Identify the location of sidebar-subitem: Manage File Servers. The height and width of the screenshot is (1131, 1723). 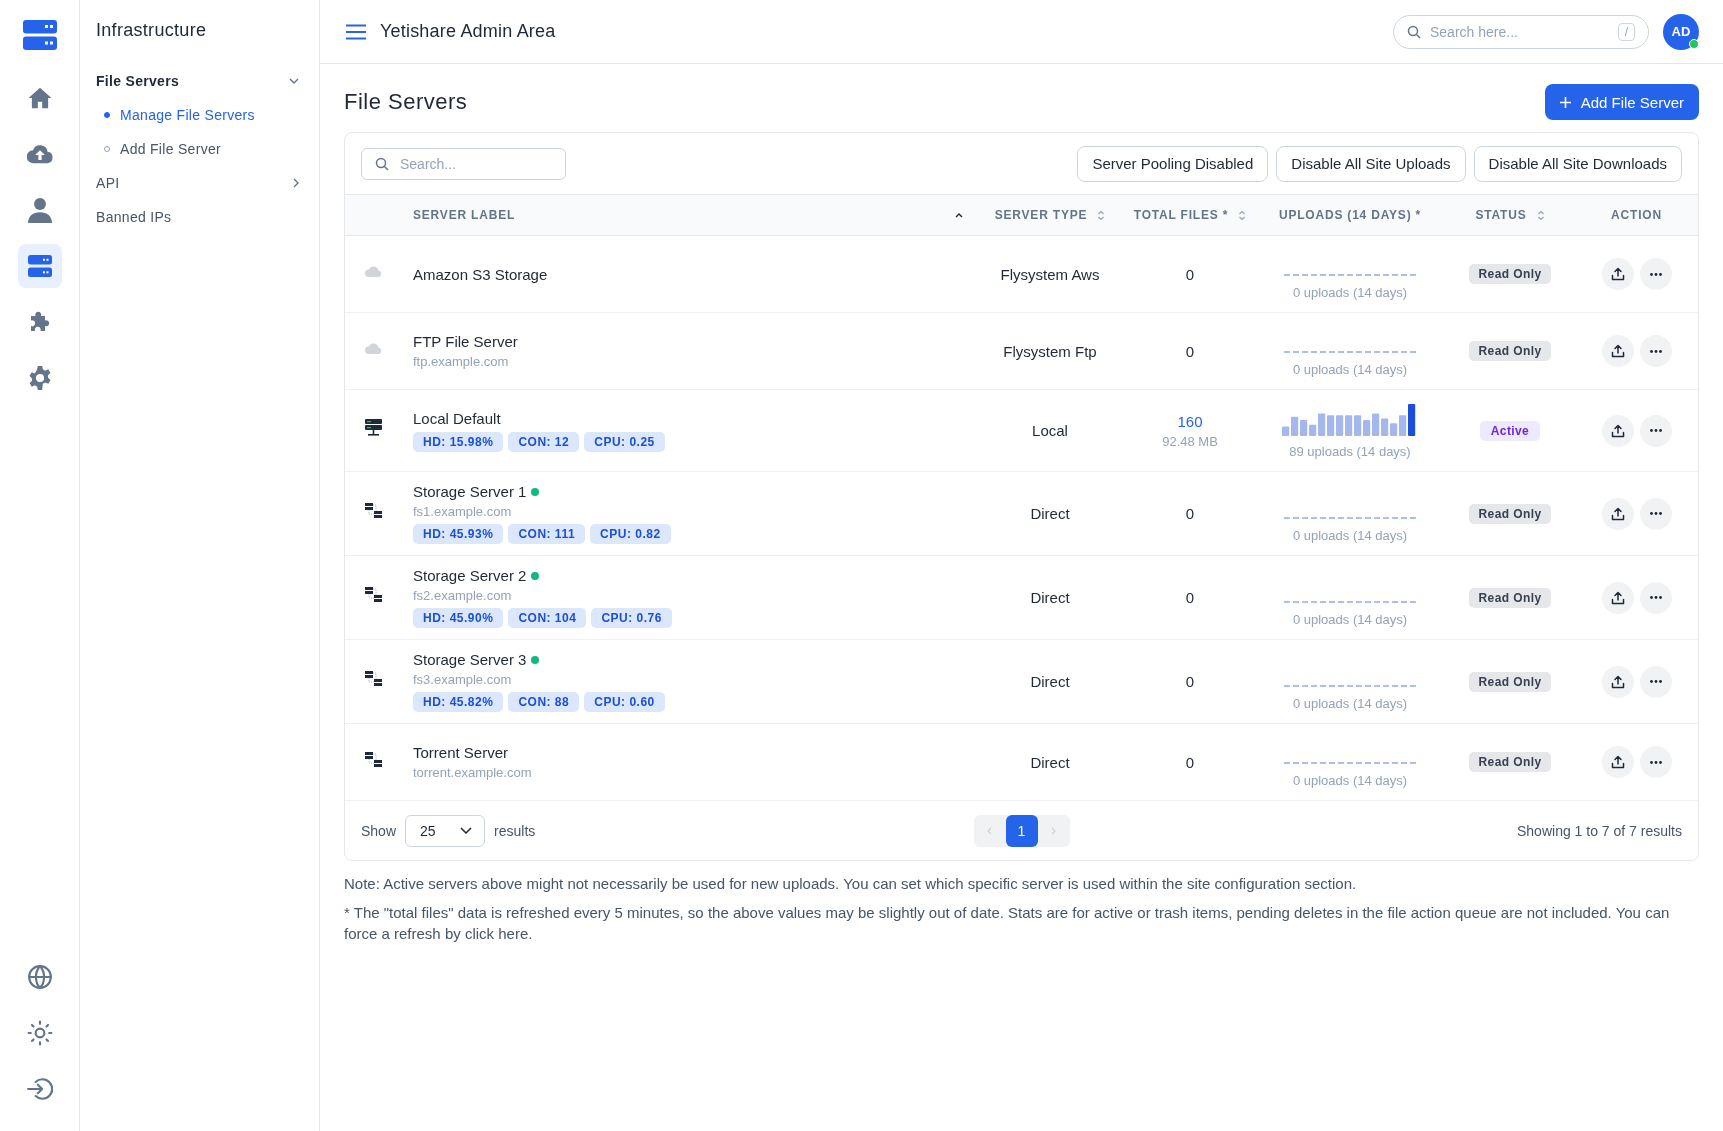
(199, 115).